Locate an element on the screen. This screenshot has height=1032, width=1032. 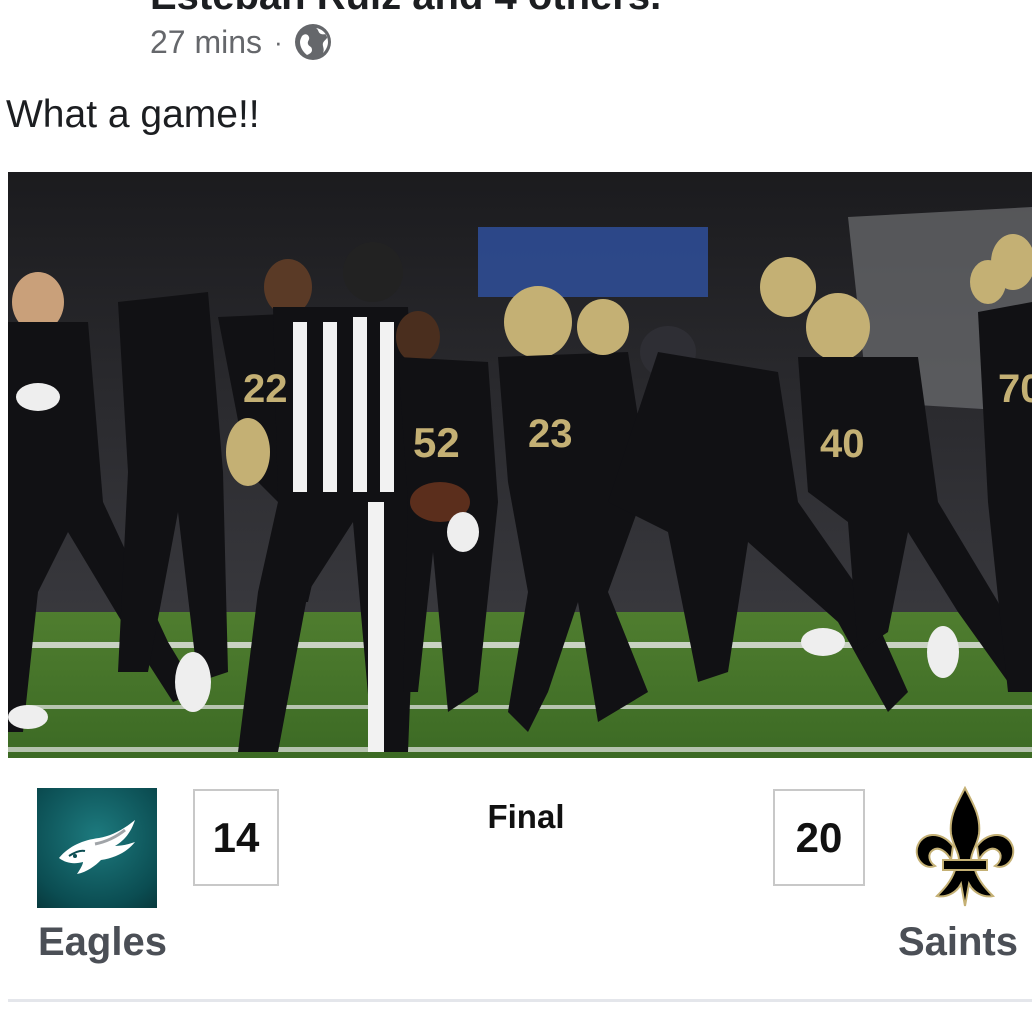
game-status: Final is located at coordinates (526, 816).